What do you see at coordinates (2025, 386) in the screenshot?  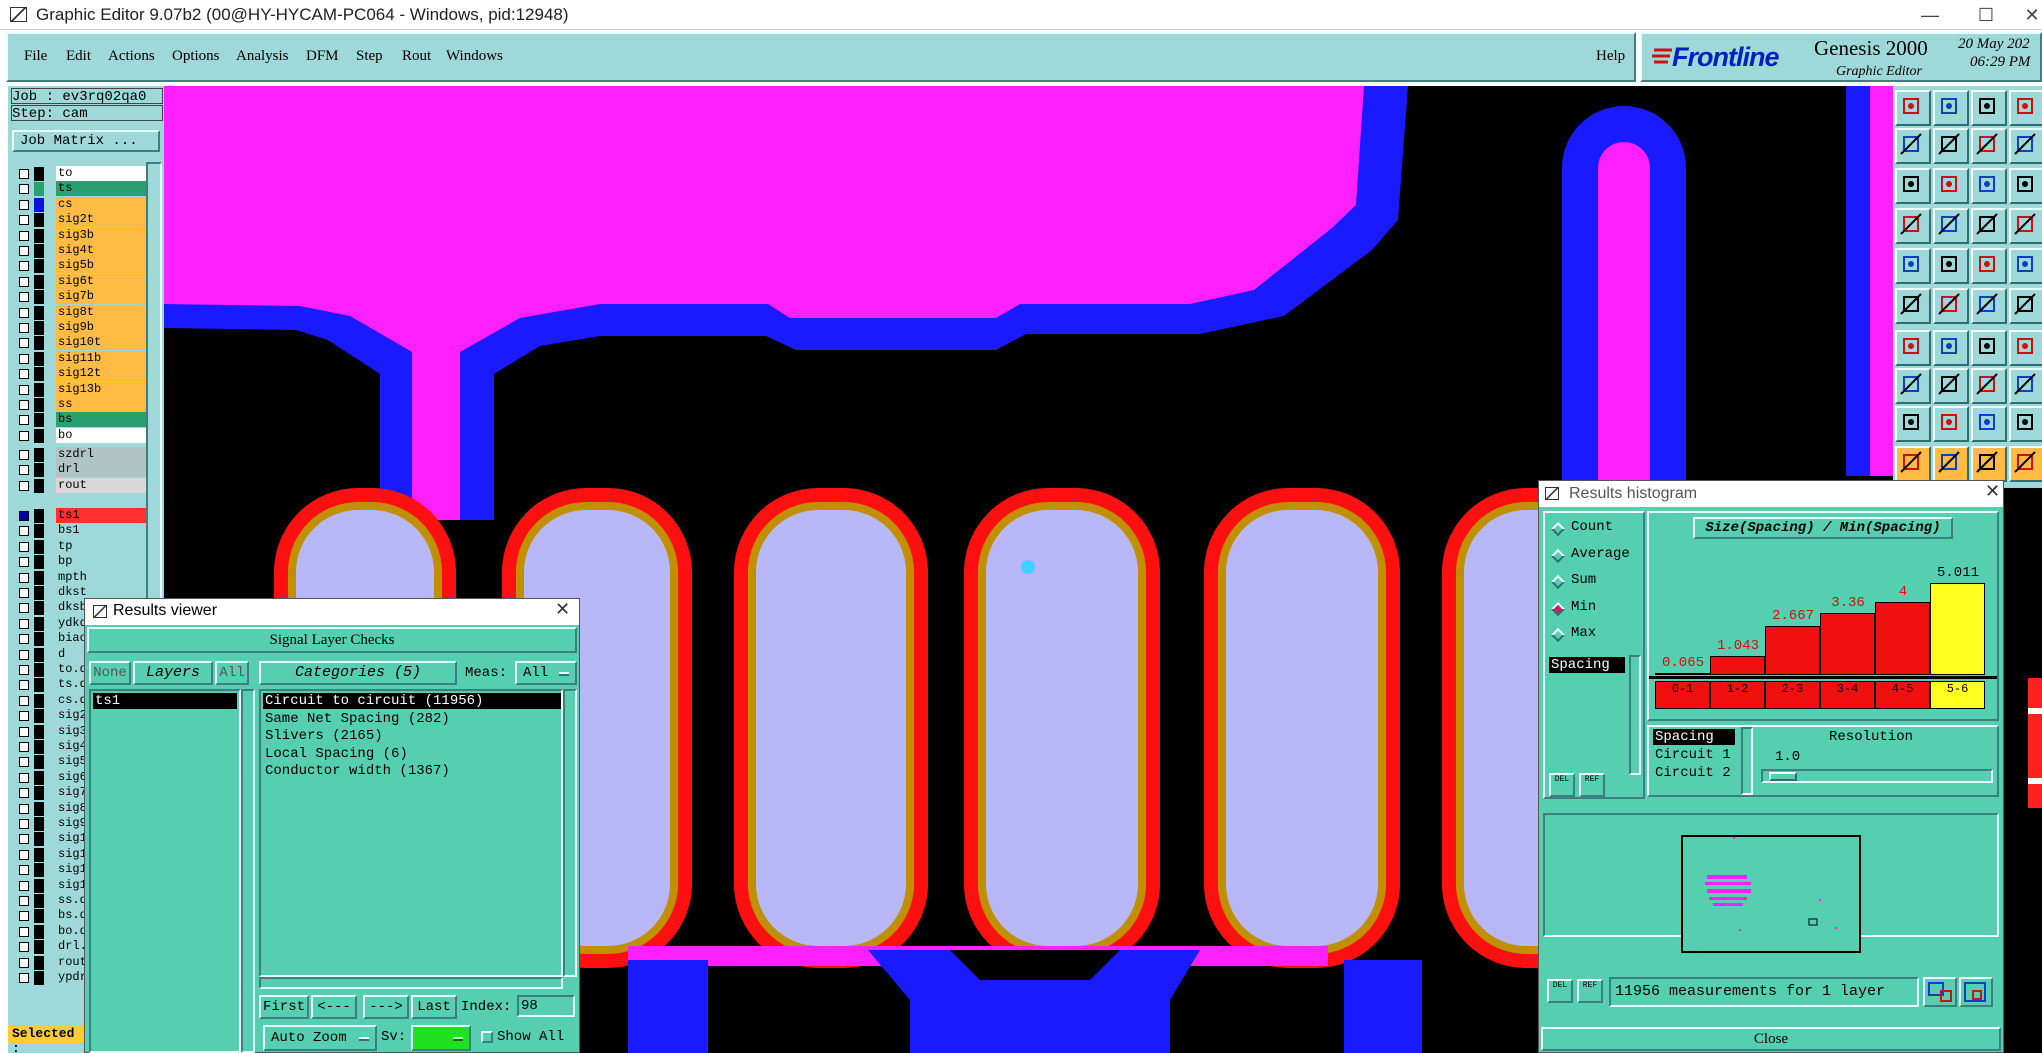 I see `group-icon` at bounding box center [2025, 386].